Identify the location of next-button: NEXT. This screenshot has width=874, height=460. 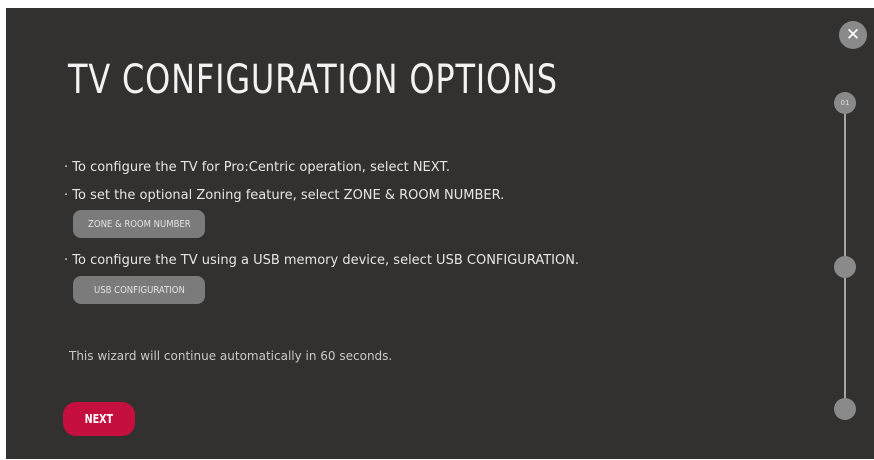
(99, 419).